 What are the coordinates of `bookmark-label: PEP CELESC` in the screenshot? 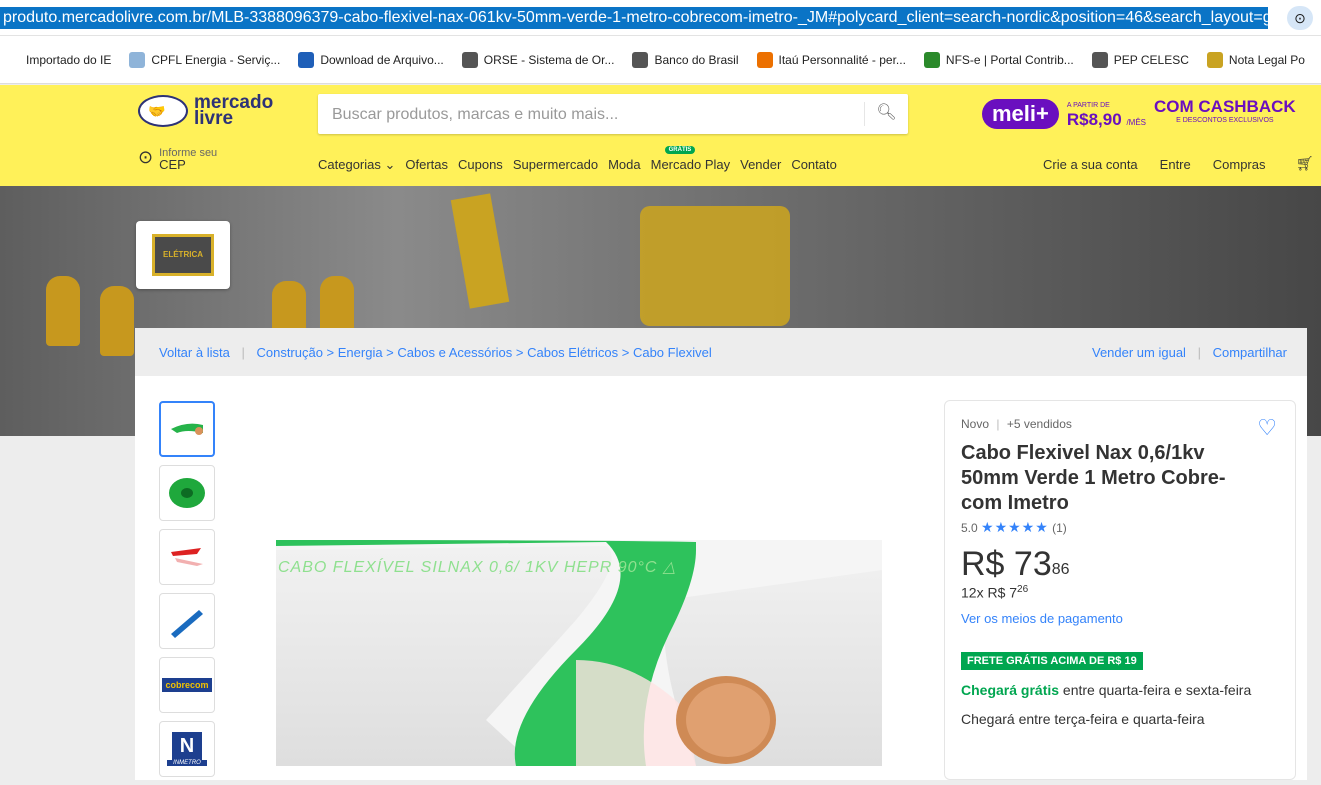 It's located at (1151, 59).